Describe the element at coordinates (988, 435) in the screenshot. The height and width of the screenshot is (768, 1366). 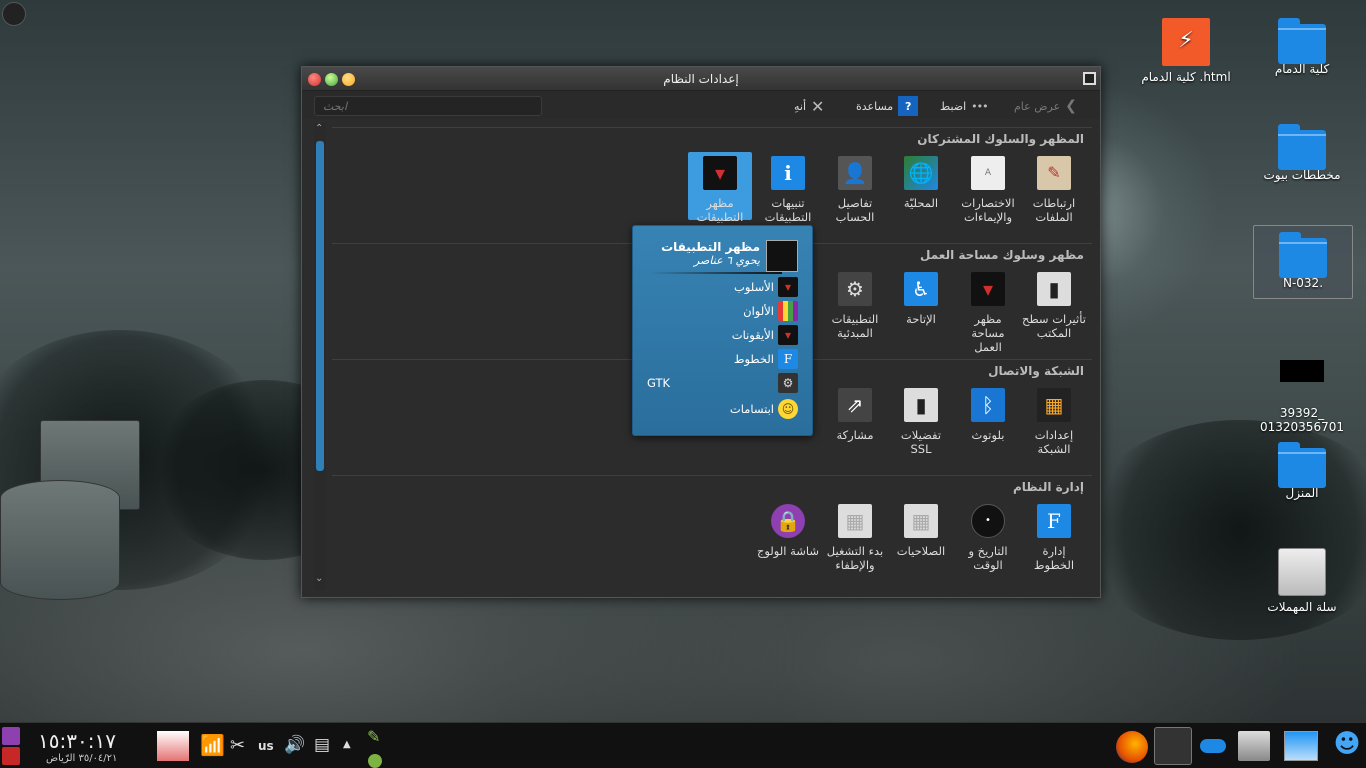
I see `item-label: بلوتوث` at that location.